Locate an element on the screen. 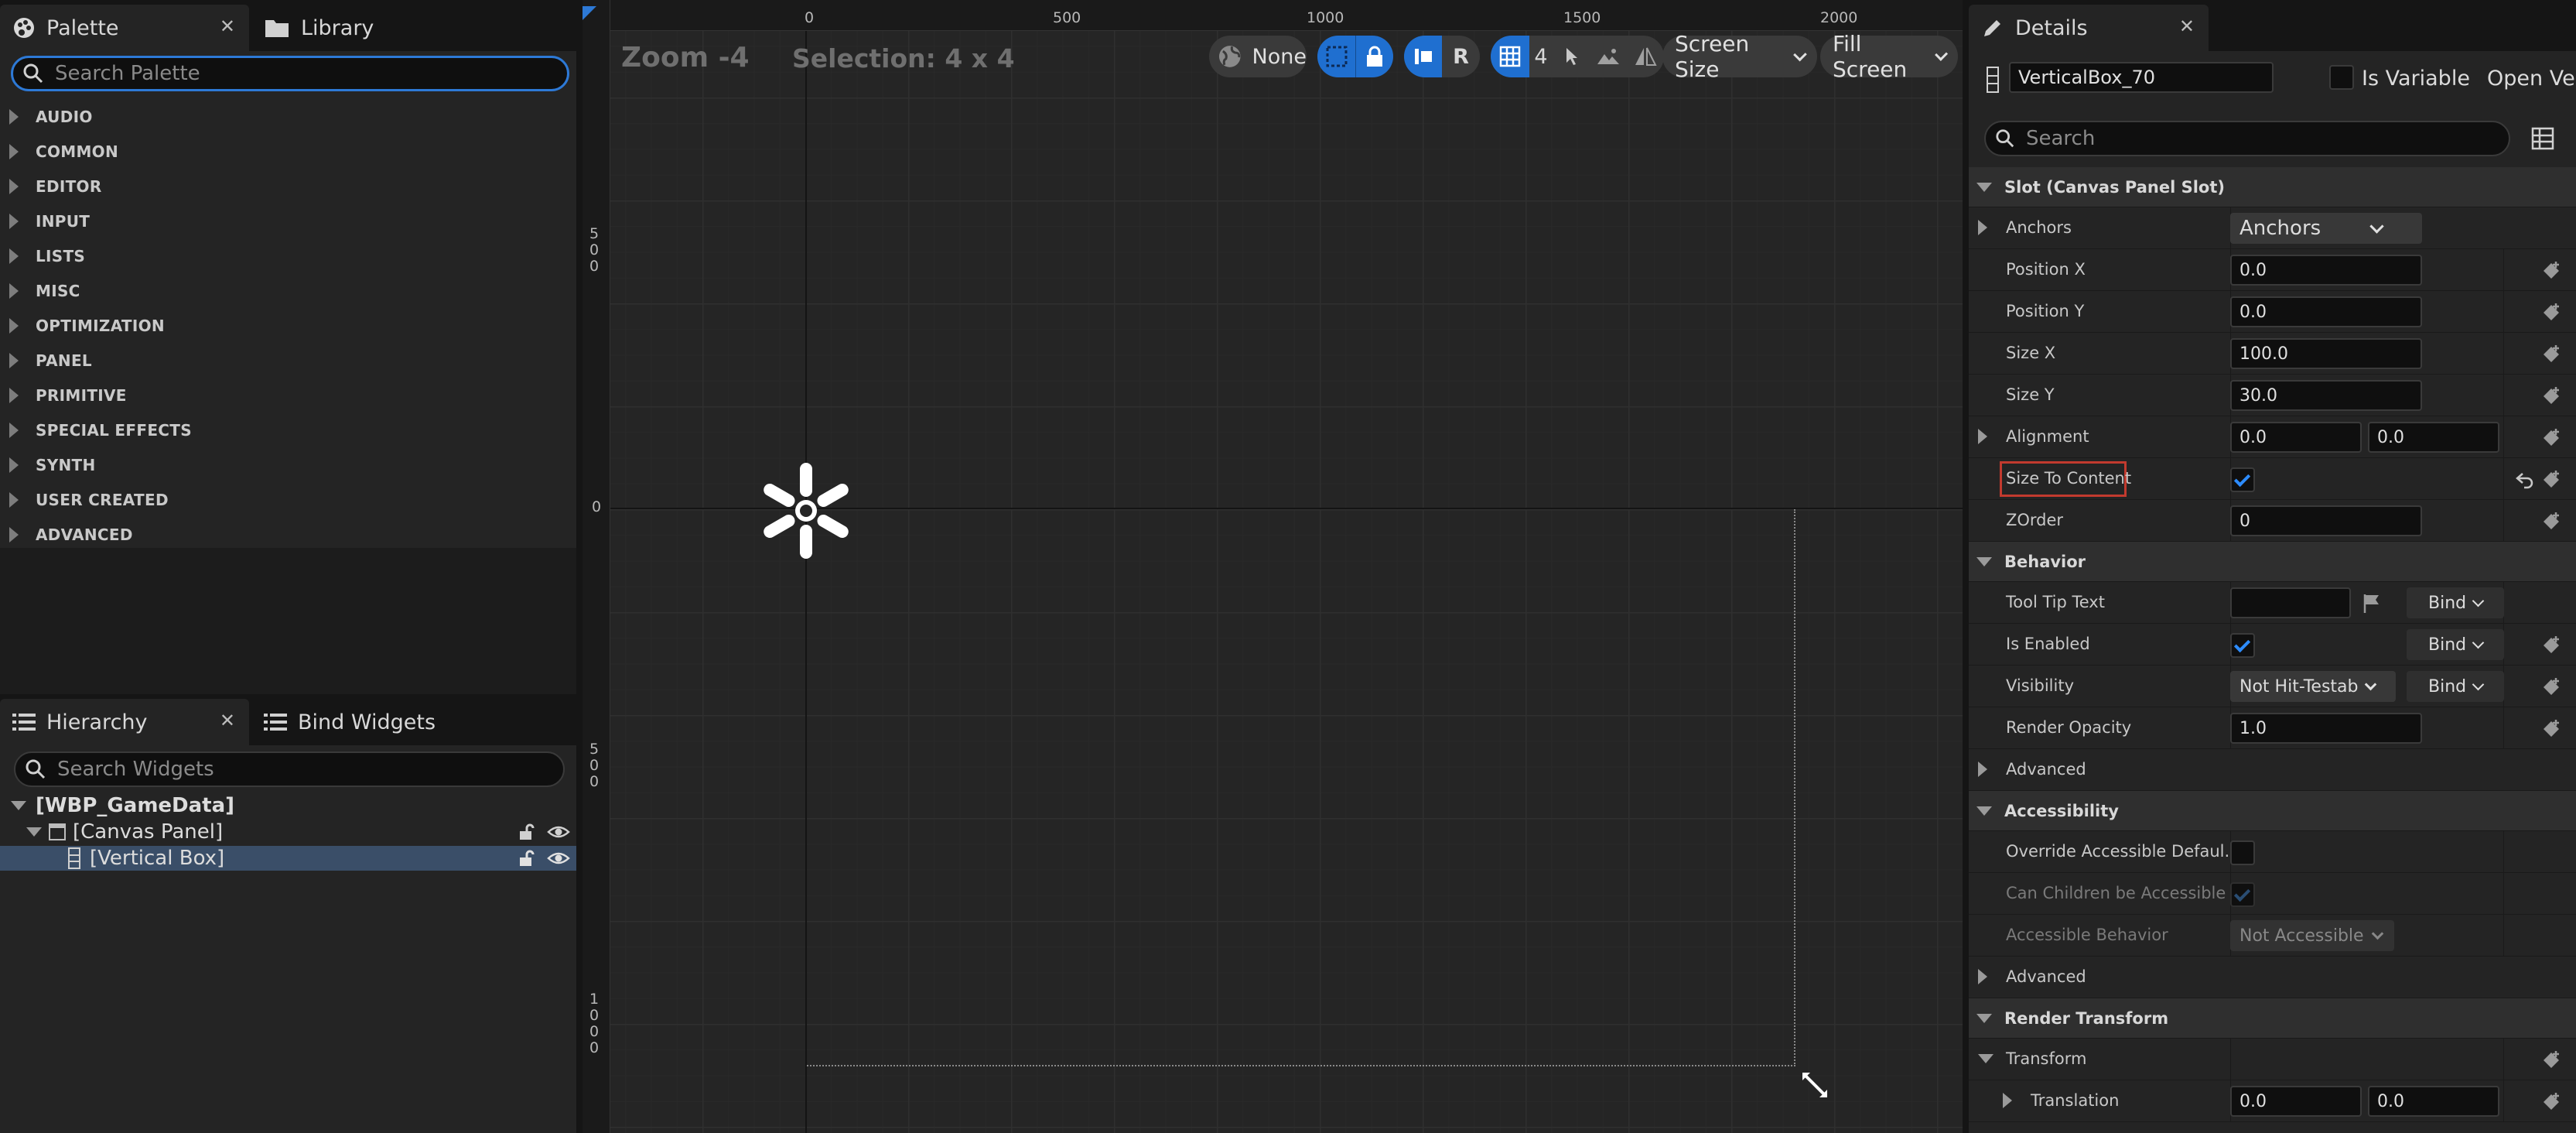 The image size is (2576, 1133). category-advanced: ADVANCED is located at coordinates (288, 534).